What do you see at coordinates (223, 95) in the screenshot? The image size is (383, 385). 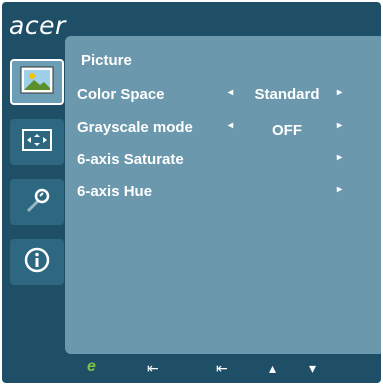 I see `setting-row-color-space: Color Space ◂ Standard ▸` at bounding box center [223, 95].